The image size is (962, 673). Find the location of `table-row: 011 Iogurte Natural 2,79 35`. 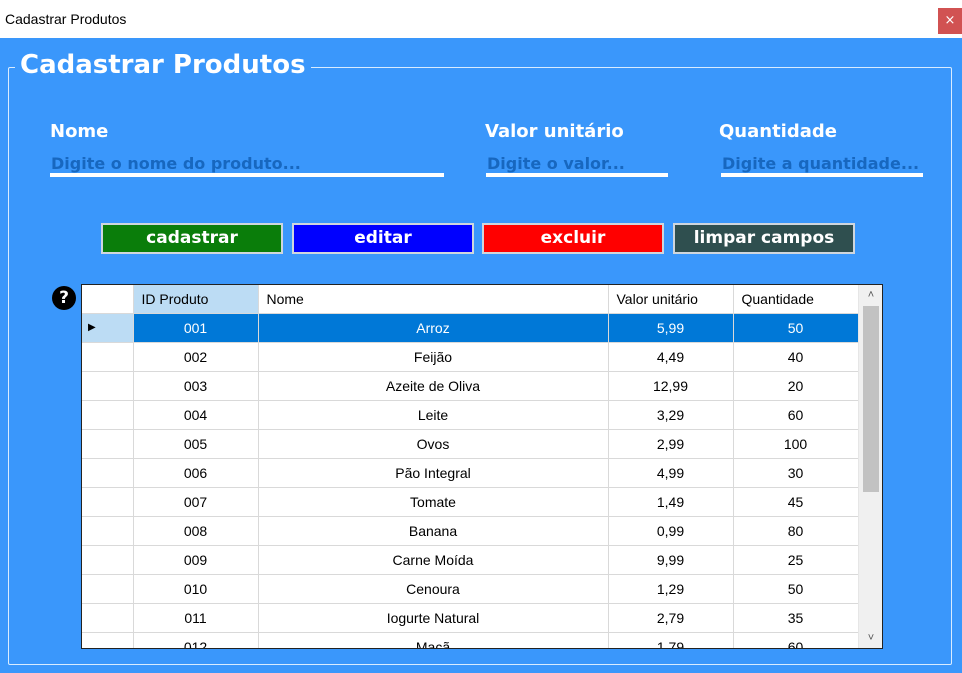

table-row: 011 Iogurte Natural 2,79 35 is located at coordinates (470, 618).